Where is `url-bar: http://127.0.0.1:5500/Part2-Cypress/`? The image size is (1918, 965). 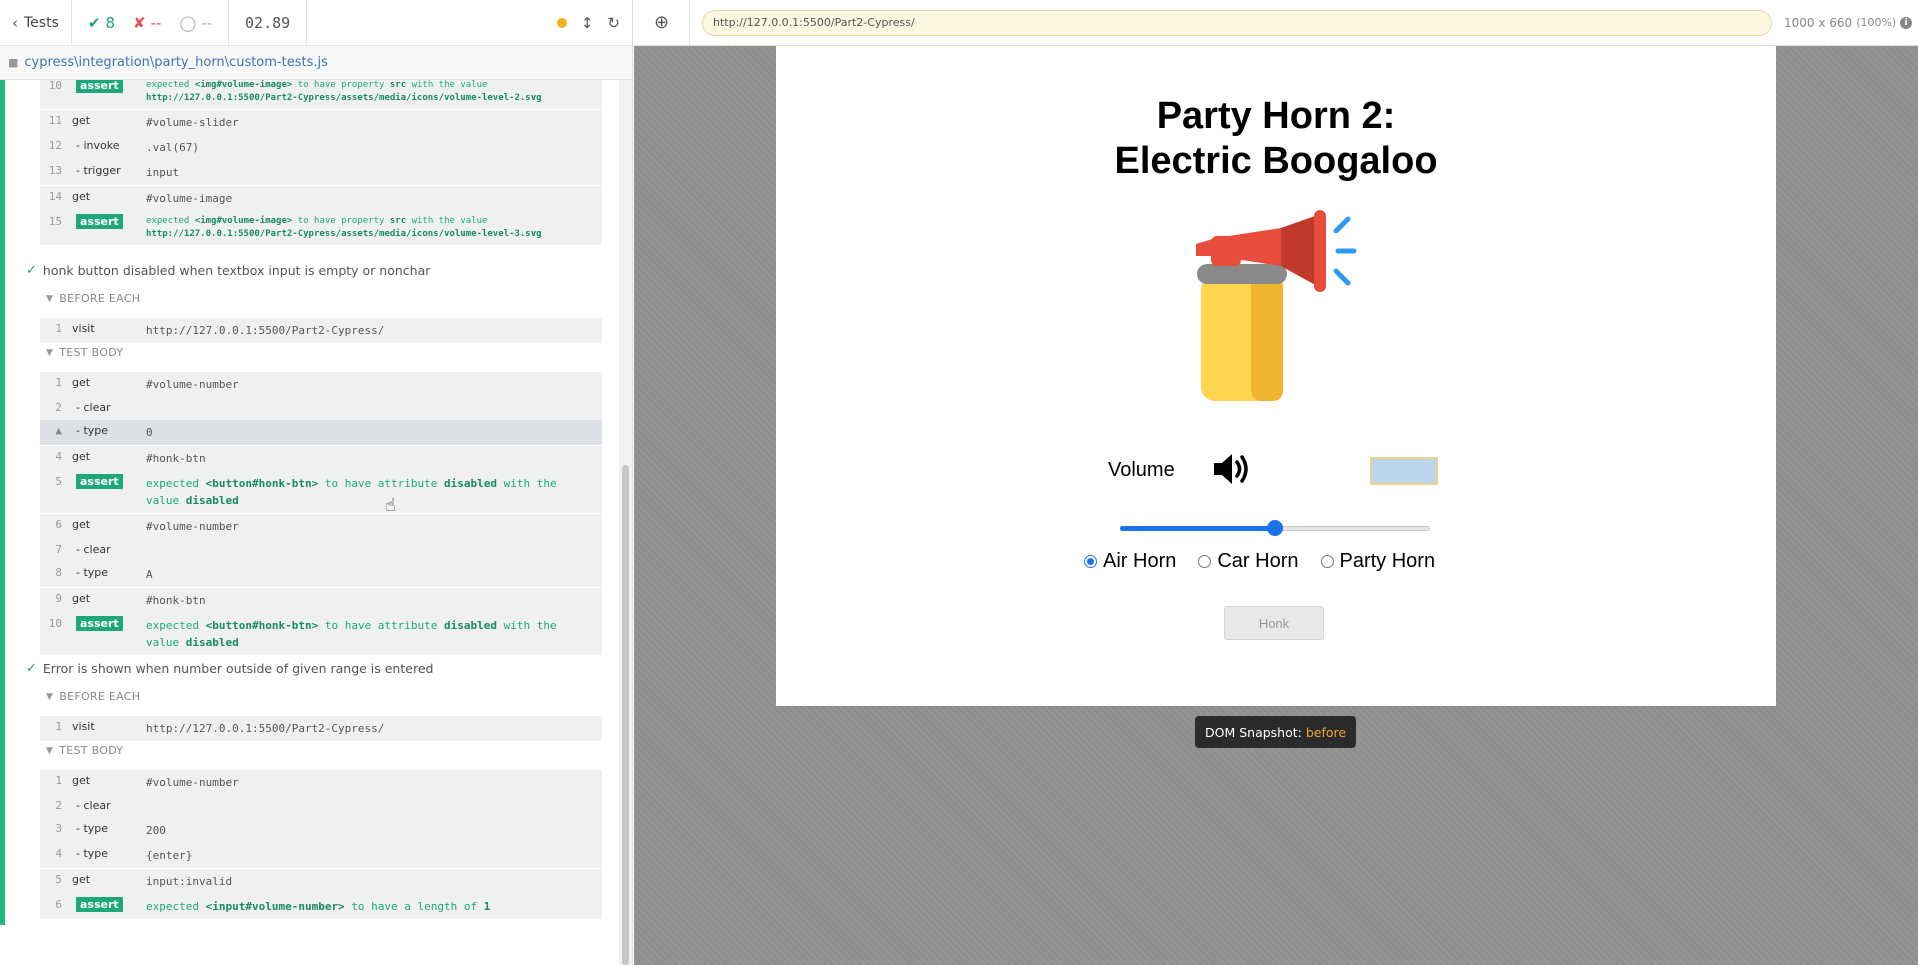
url-bar: http://127.0.0.1:5500/Part2-Cypress/ is located at coordinates (1237, 22).